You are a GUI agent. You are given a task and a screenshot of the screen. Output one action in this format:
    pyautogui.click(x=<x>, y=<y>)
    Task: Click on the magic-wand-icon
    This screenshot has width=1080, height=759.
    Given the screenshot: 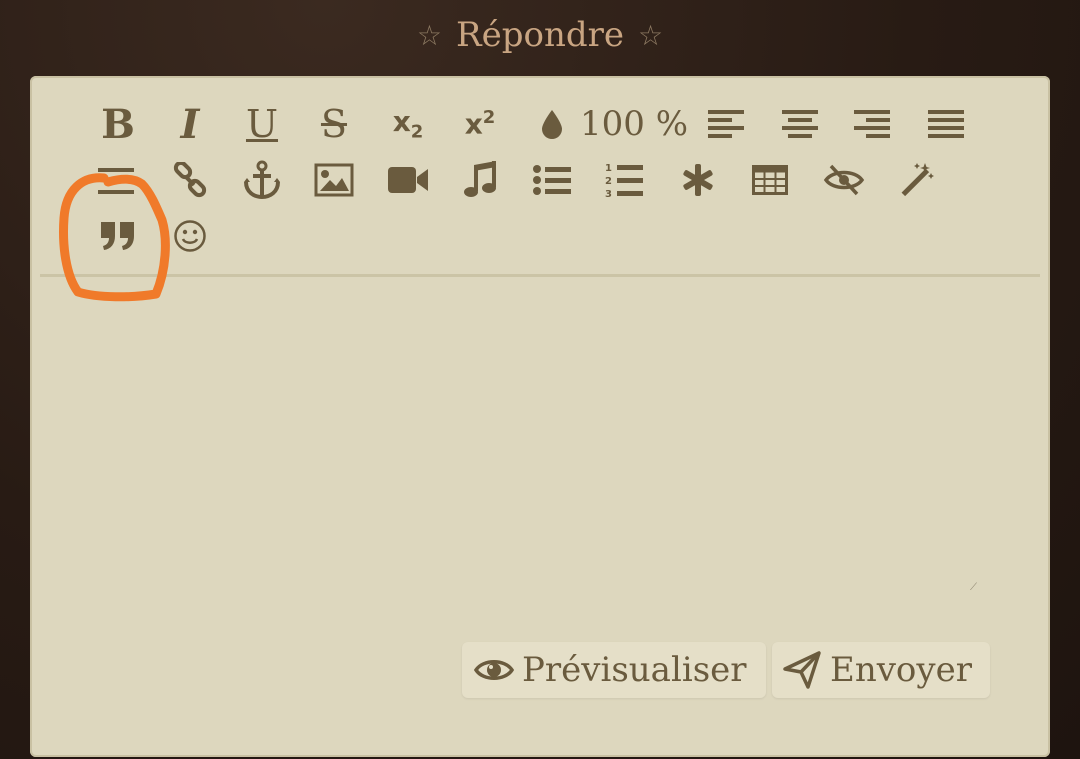 What is the action you would take?
    pyautogui.click(x=917, y=180)
    